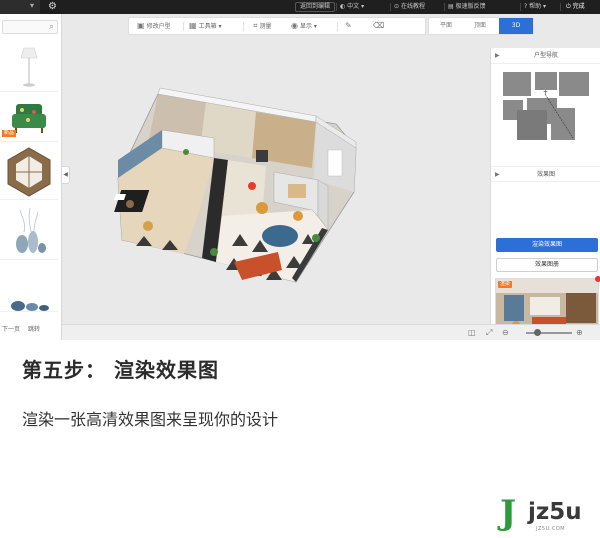 The image size is (600, 538). I want to click on brush-icon: ✎, so click(348, 25).